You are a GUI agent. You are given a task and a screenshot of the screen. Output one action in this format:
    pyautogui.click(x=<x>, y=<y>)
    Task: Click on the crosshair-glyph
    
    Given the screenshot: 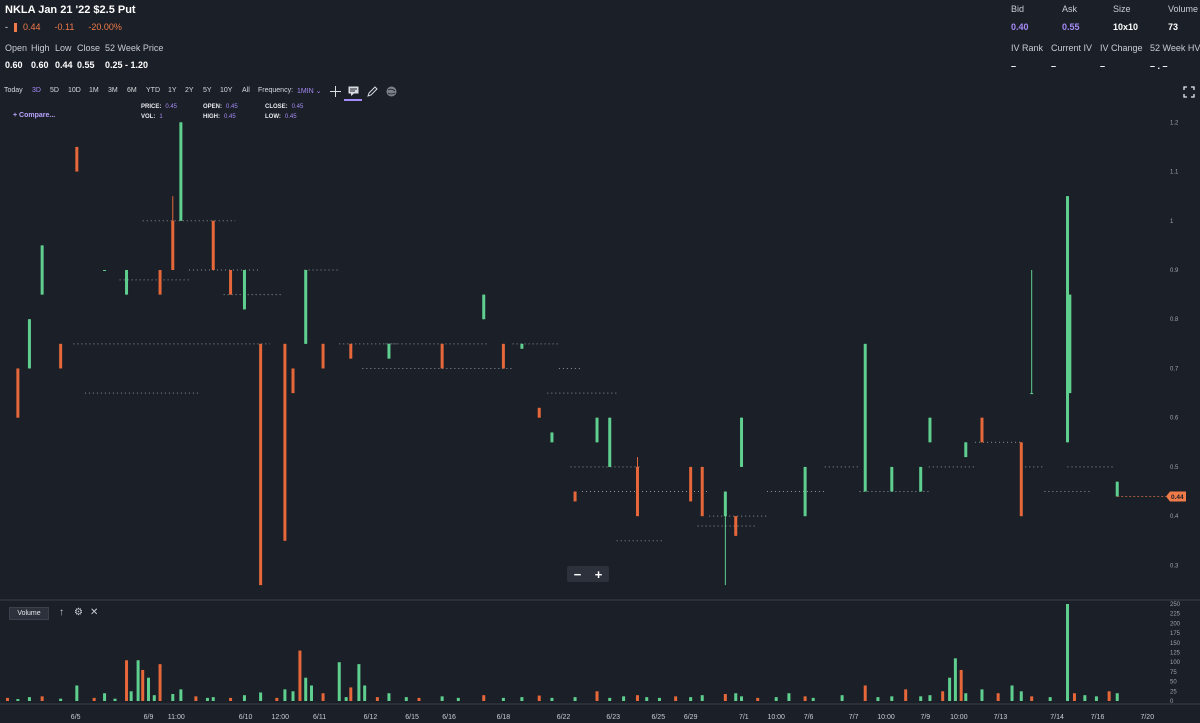 What is the action you would take?
    pyautogui.click(x=335, y=91)
    